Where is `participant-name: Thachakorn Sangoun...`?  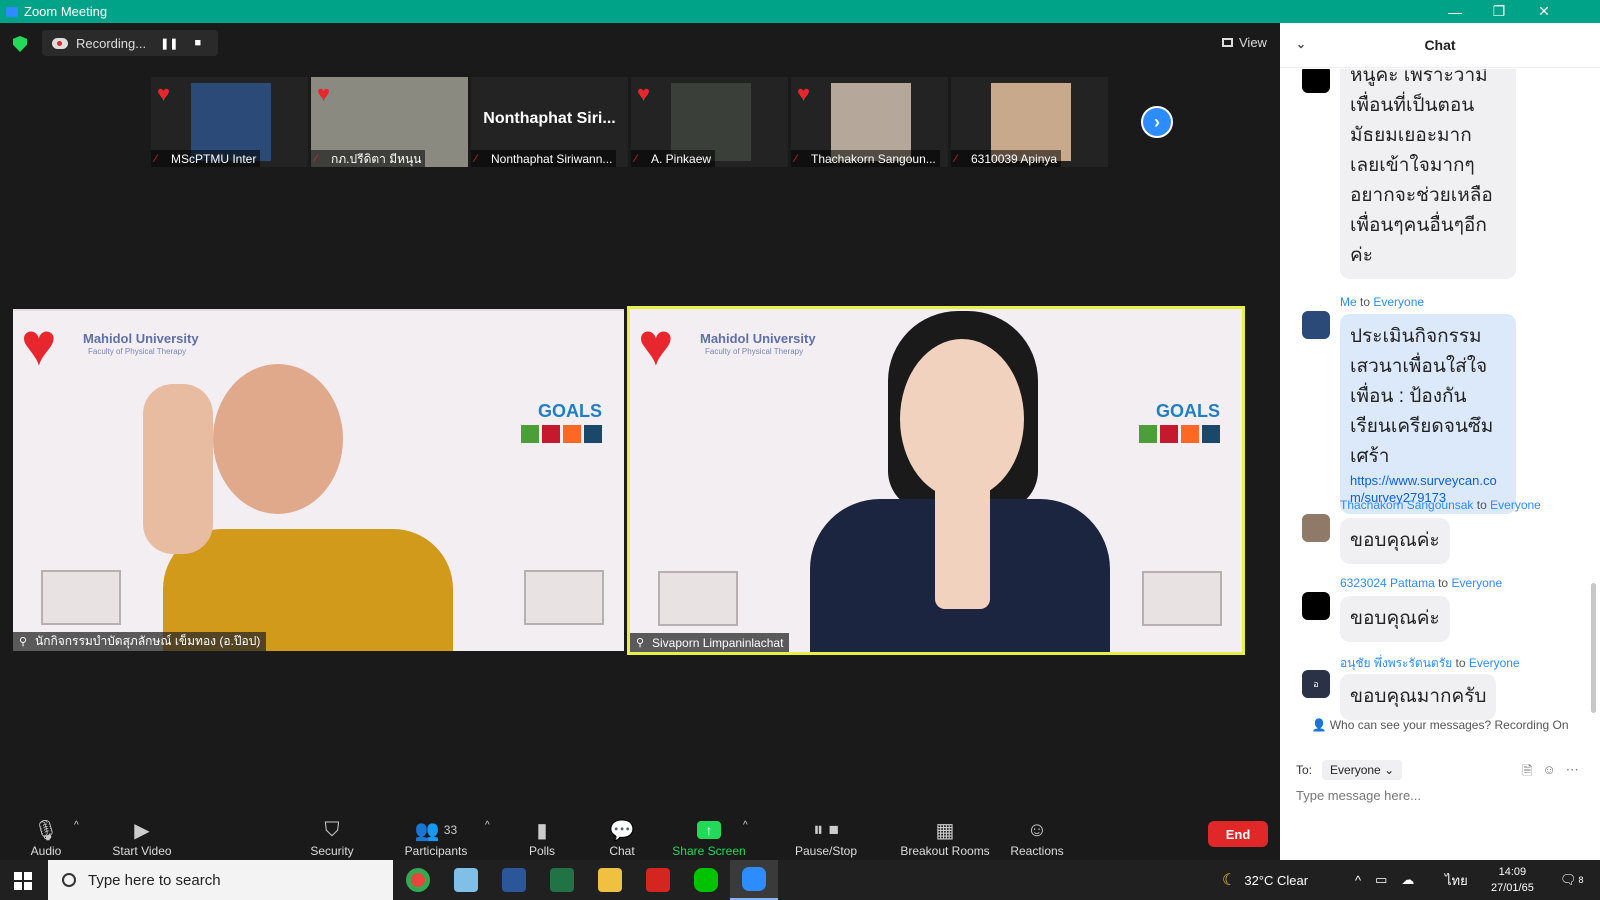
participant-name: Thachakorn Sangoun... is located at coordinates (873, 159).